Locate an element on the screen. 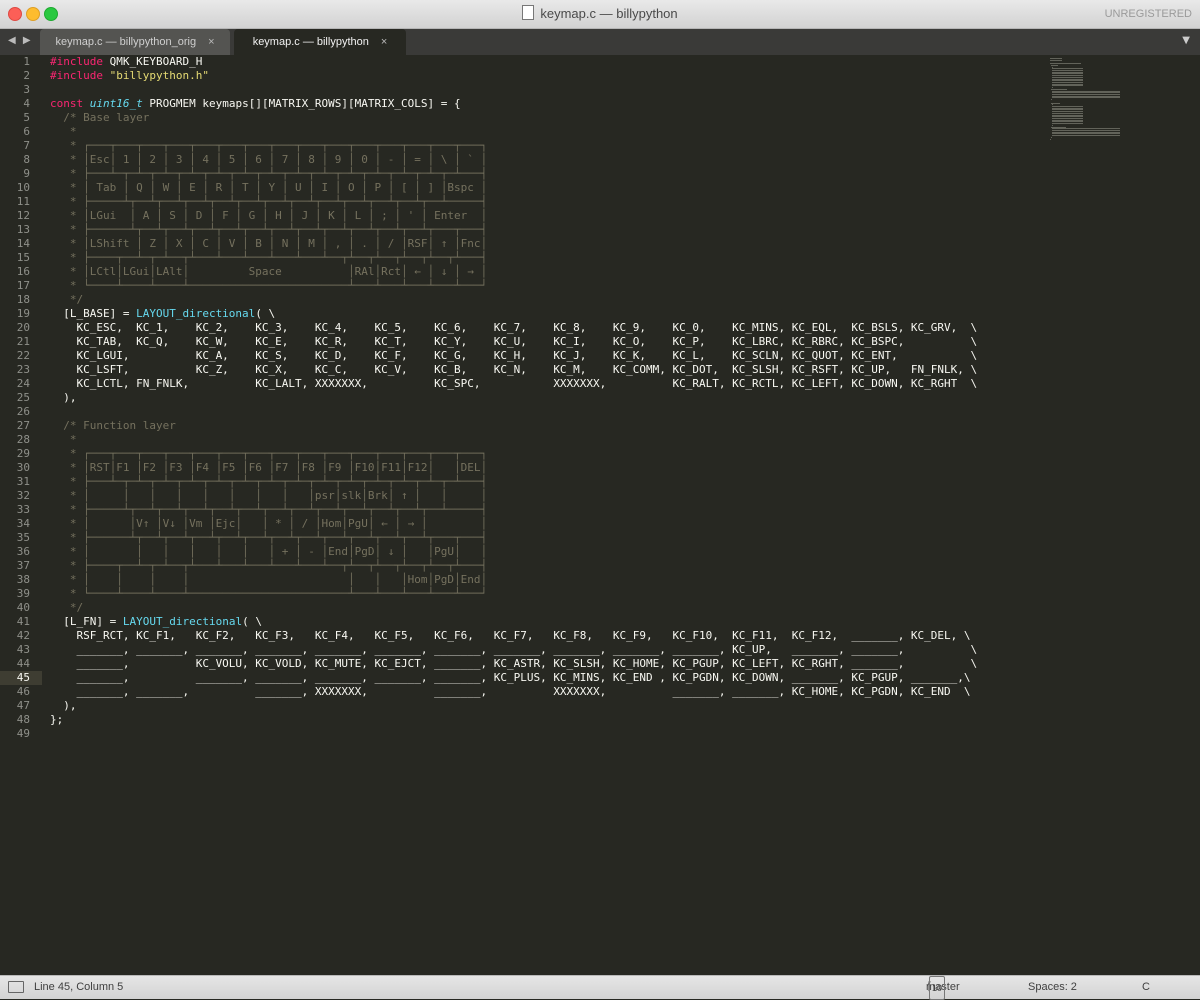 The width and height of the screenshot is (1200, 1000). code-line: * │ │ │ │ │ │ │Hom│PgD│End│ is located at coordinates (513, 580).